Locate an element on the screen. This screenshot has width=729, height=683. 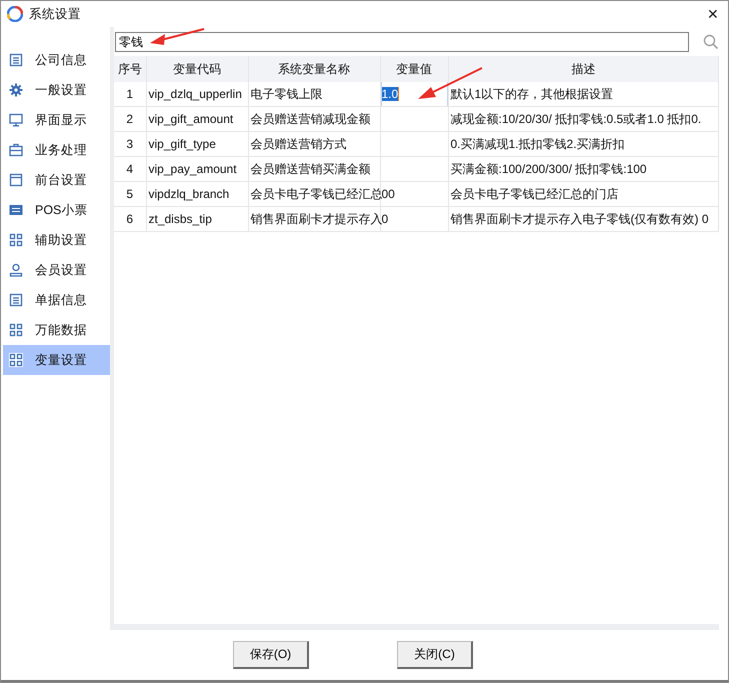
sidebar-item: 业务处理 is located at coordinates (56, 150).